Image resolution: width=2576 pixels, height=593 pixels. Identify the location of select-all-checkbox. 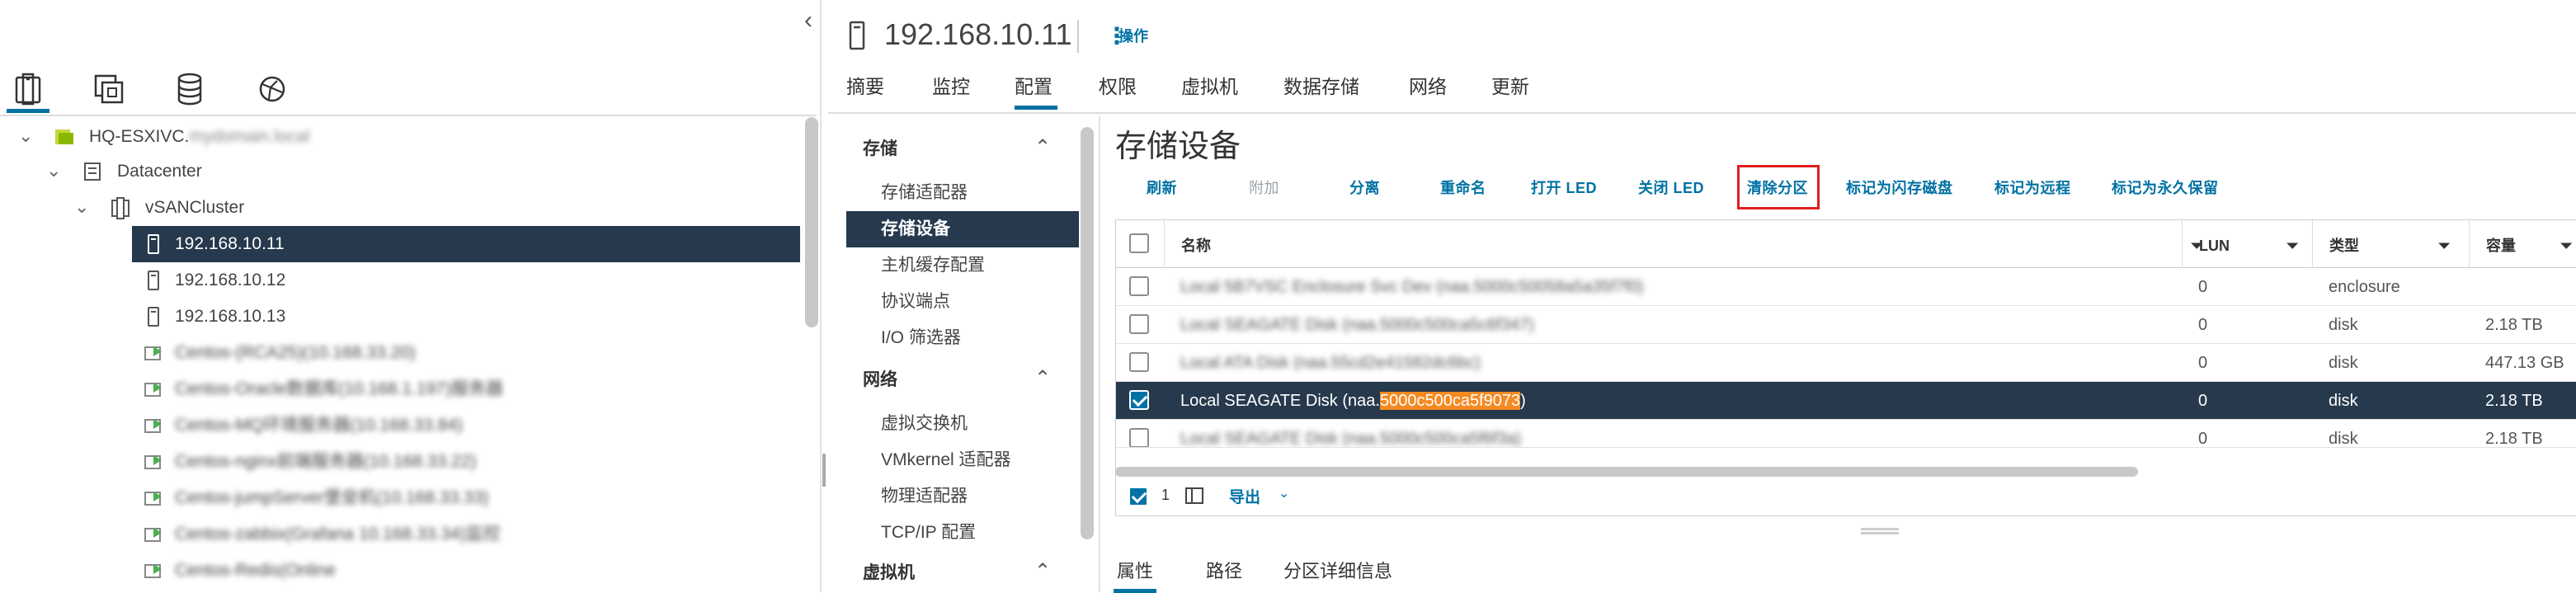
(1139, 243).